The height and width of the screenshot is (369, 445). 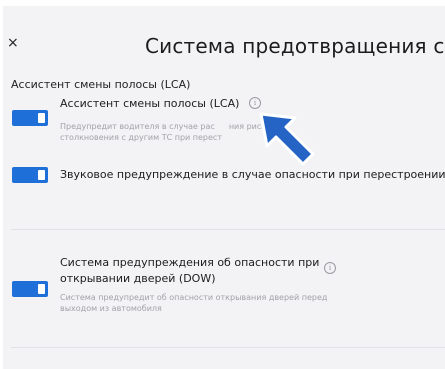 I want to click on close-icon: ×, so click(x=13, y=43).